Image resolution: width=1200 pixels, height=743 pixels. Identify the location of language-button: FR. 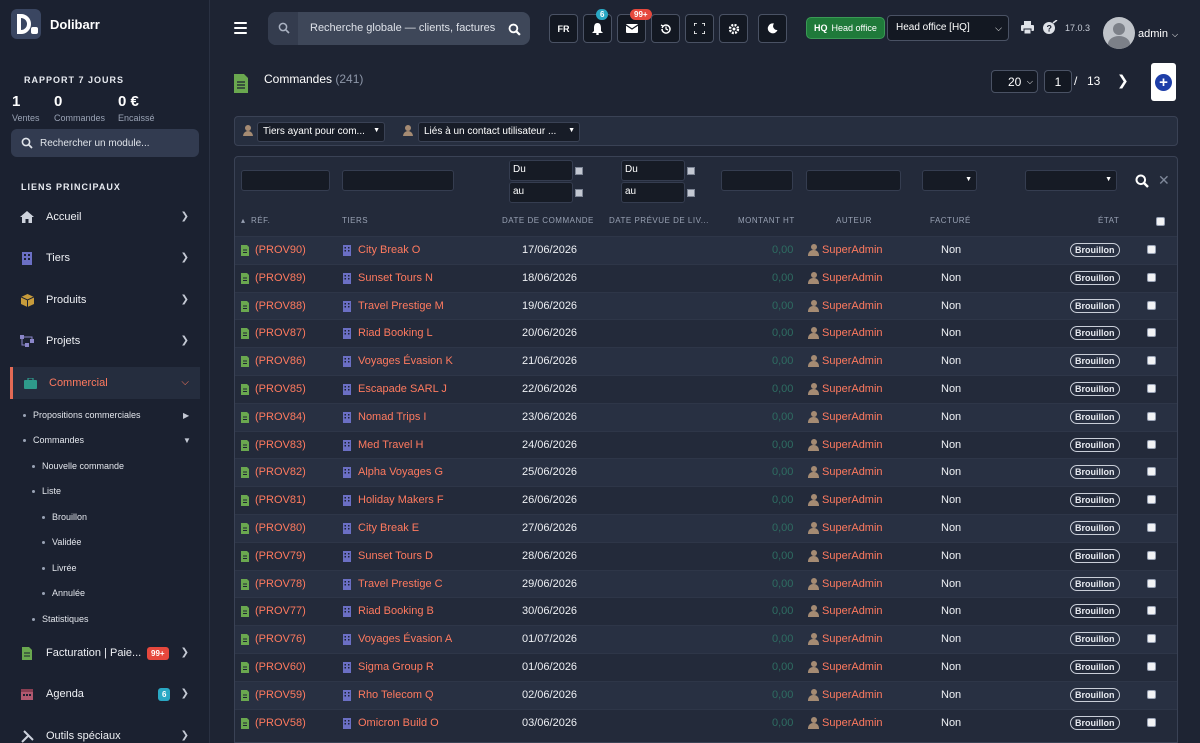
(563, 28).